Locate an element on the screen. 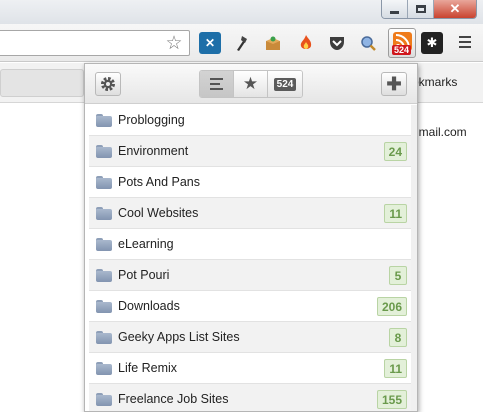 The image size is (483, 412). folder-item: Cool Websites 11 is located at coordinates (250, 213).